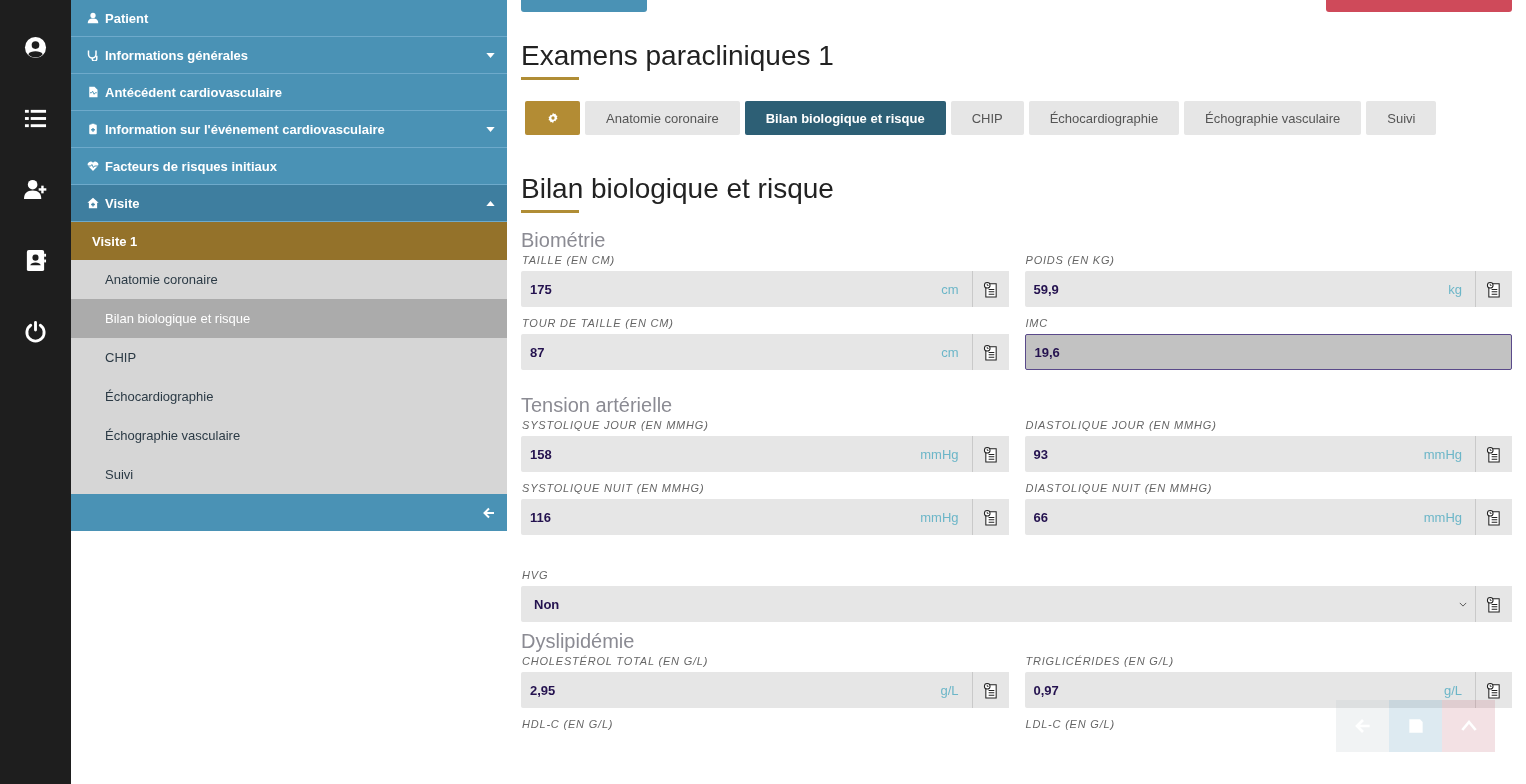 Image resolution: width=1526 pixels, height=784 pixels. What do you see at coordinates (746, 517) in the screenshot?
I see `input-field: 116 mmHg` at bounding box center [746, 517].